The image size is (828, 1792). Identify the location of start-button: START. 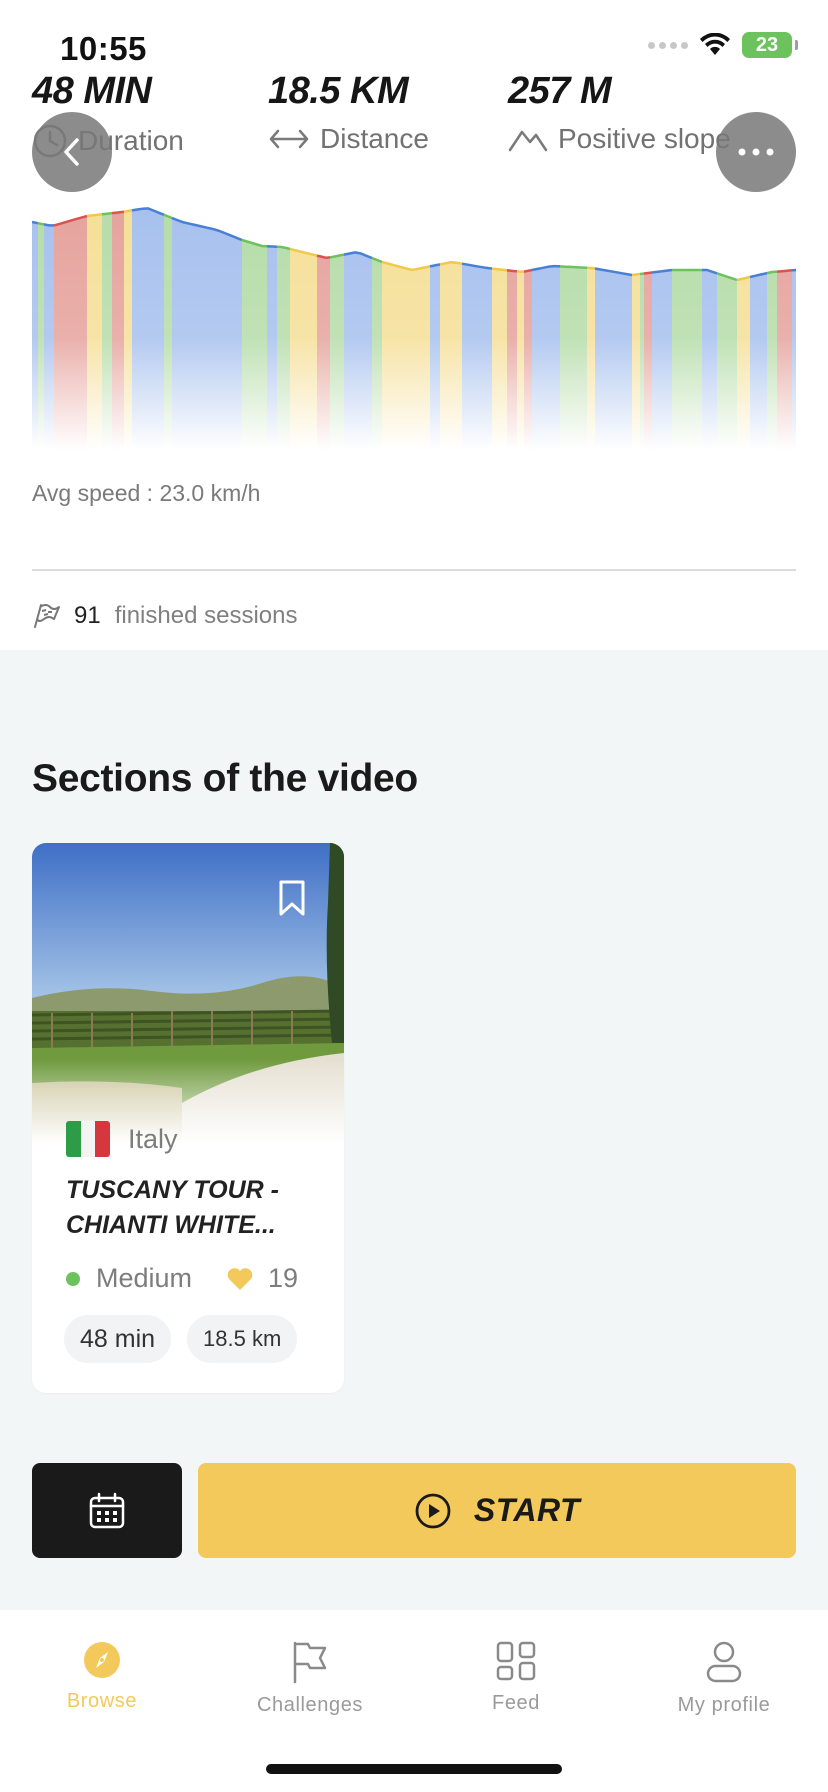
(497, 1510).